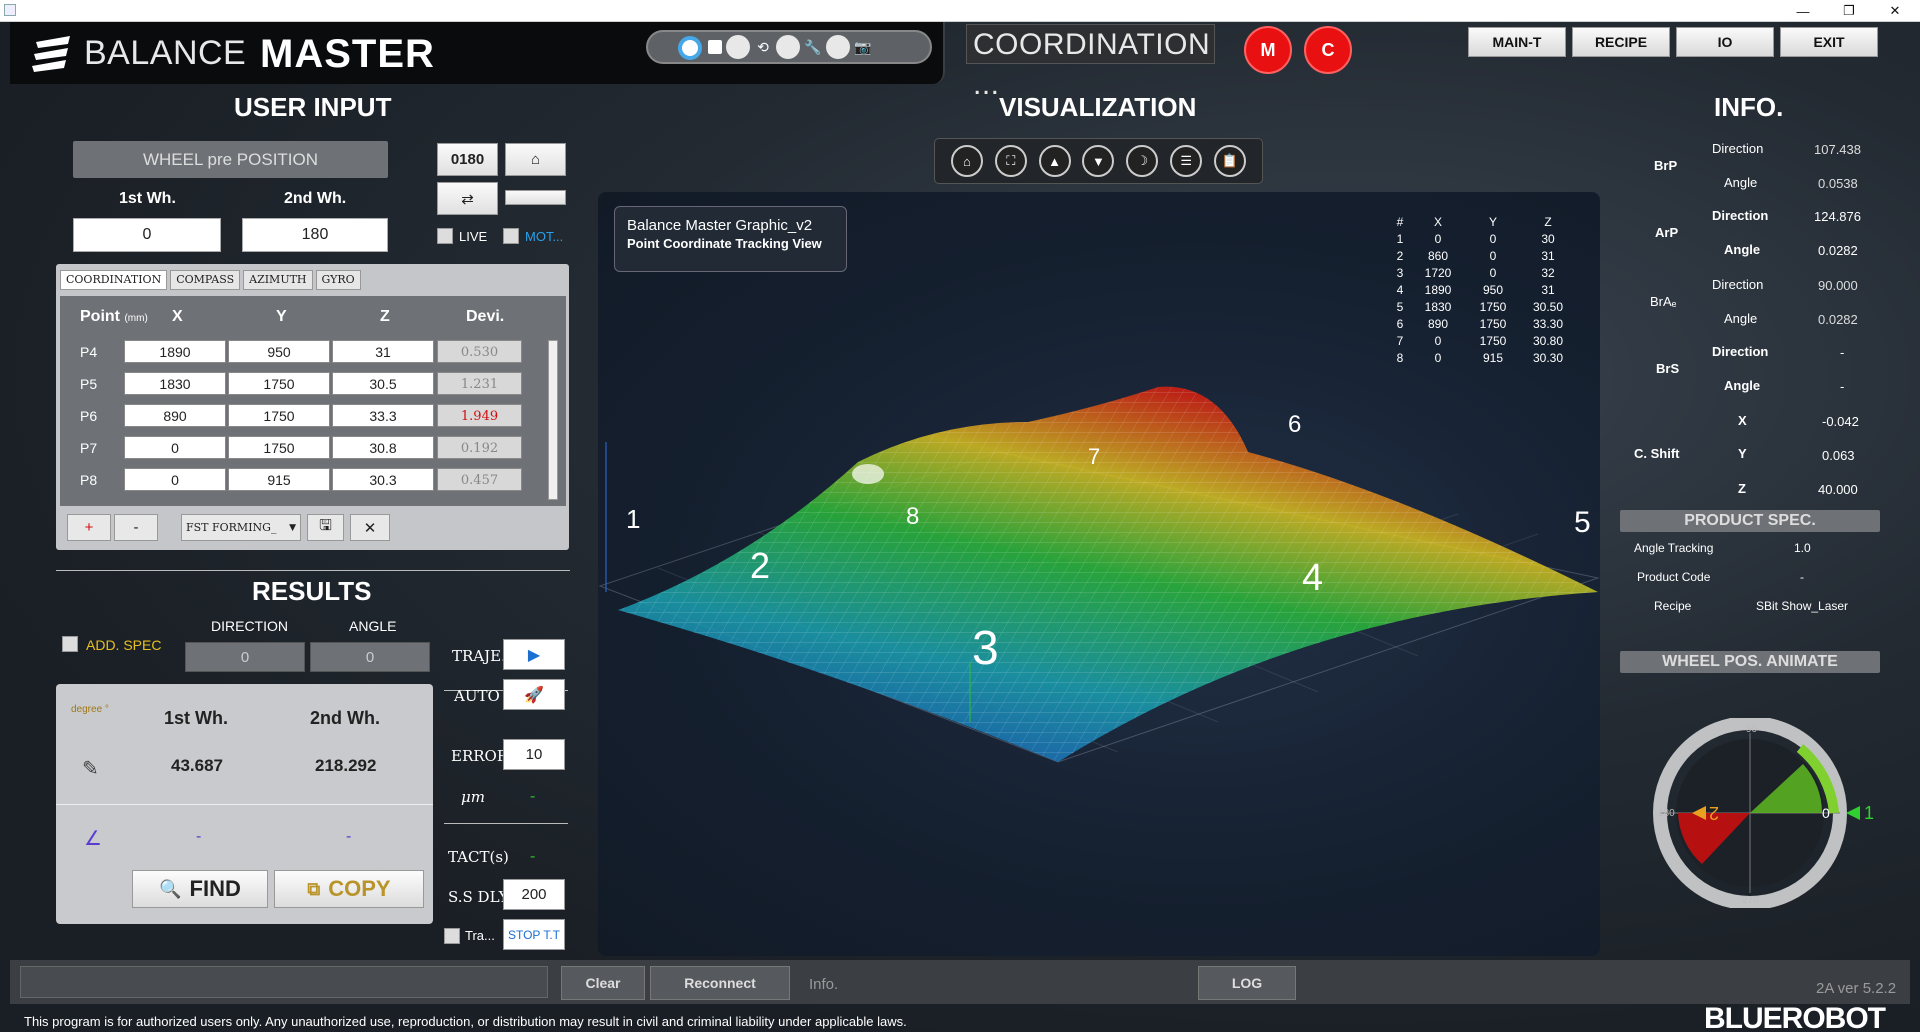 This screenshot has height=1032, width=1920. I want to click on wheel-position-dial: 90 180 0 270 2 1, so click(1763, 813).